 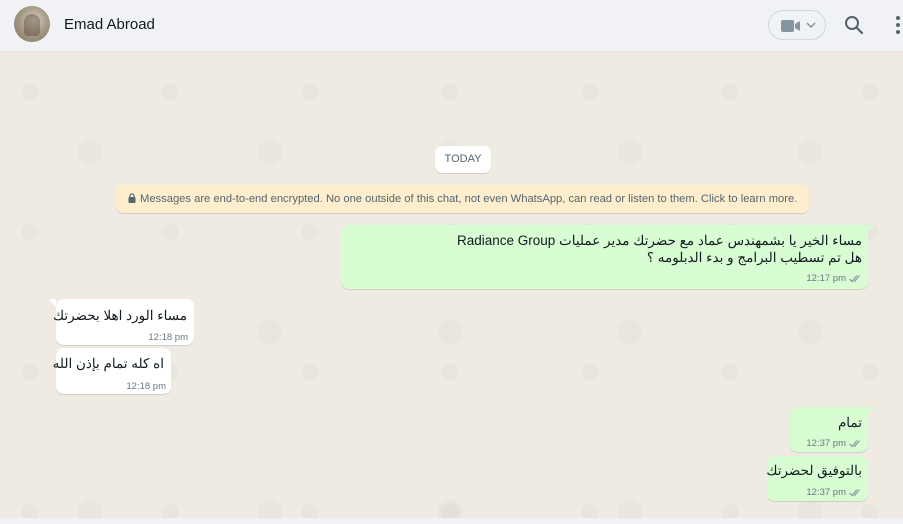 What do you see at coordinates (896, 25) in the screenshot?
I see `menu-icon` at bounding box center [896, 25].